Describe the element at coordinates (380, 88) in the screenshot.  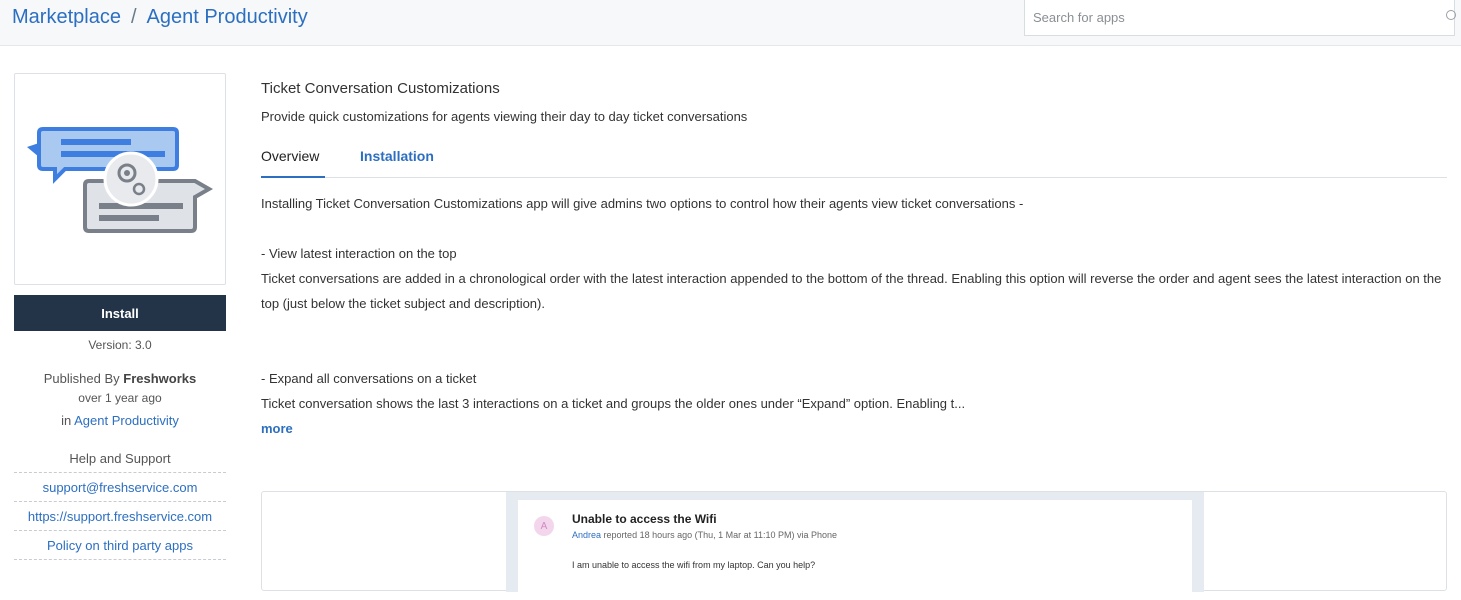
I see `app-title: Ticket Conversation Customizations` at that location.